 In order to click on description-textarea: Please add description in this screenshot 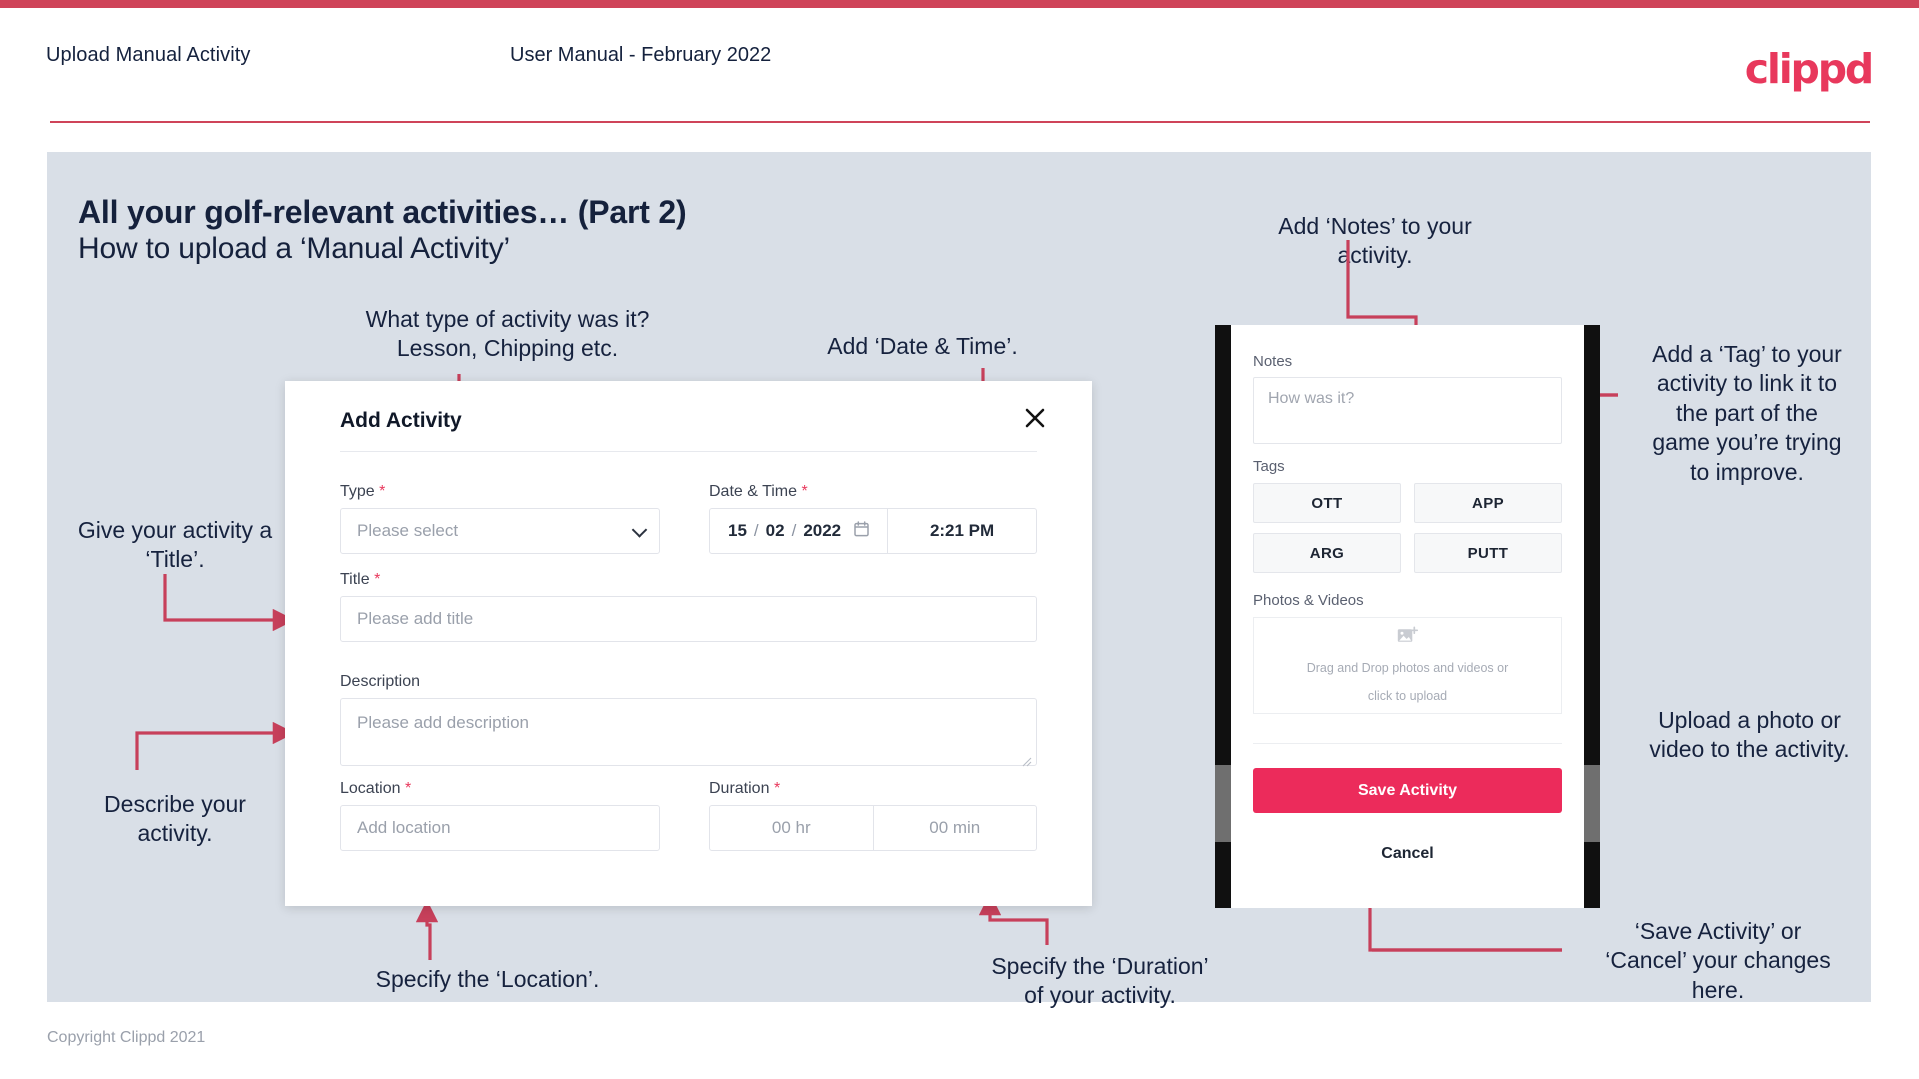, I will do `click(688, 732)`.